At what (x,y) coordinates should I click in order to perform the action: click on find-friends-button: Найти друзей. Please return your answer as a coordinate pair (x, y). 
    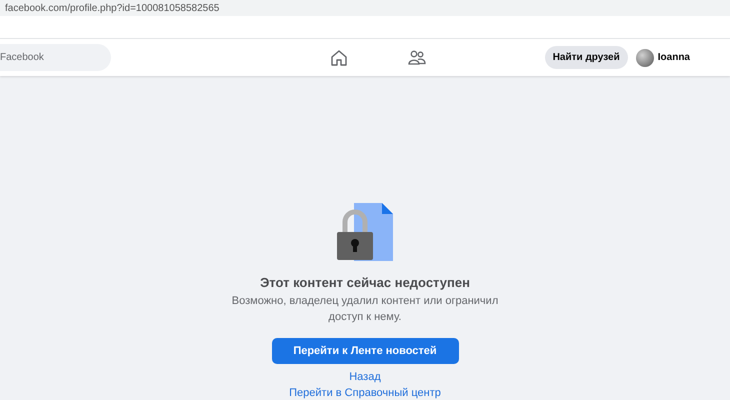
    Looking at the image, I should click on (586, 57).